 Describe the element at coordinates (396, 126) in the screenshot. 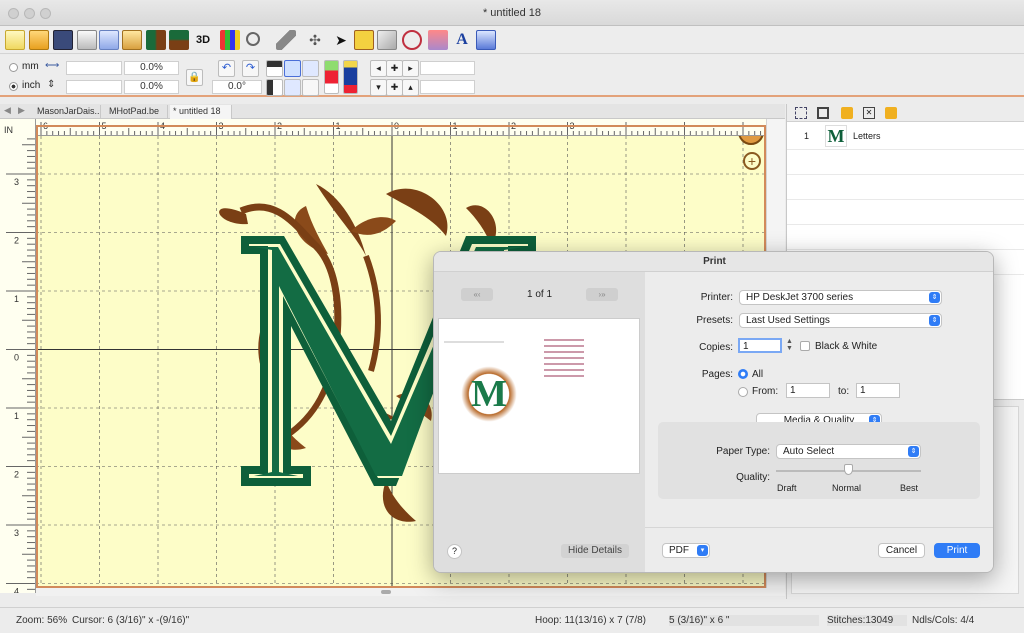

I see `ruler-tick-label: 0` at that location.